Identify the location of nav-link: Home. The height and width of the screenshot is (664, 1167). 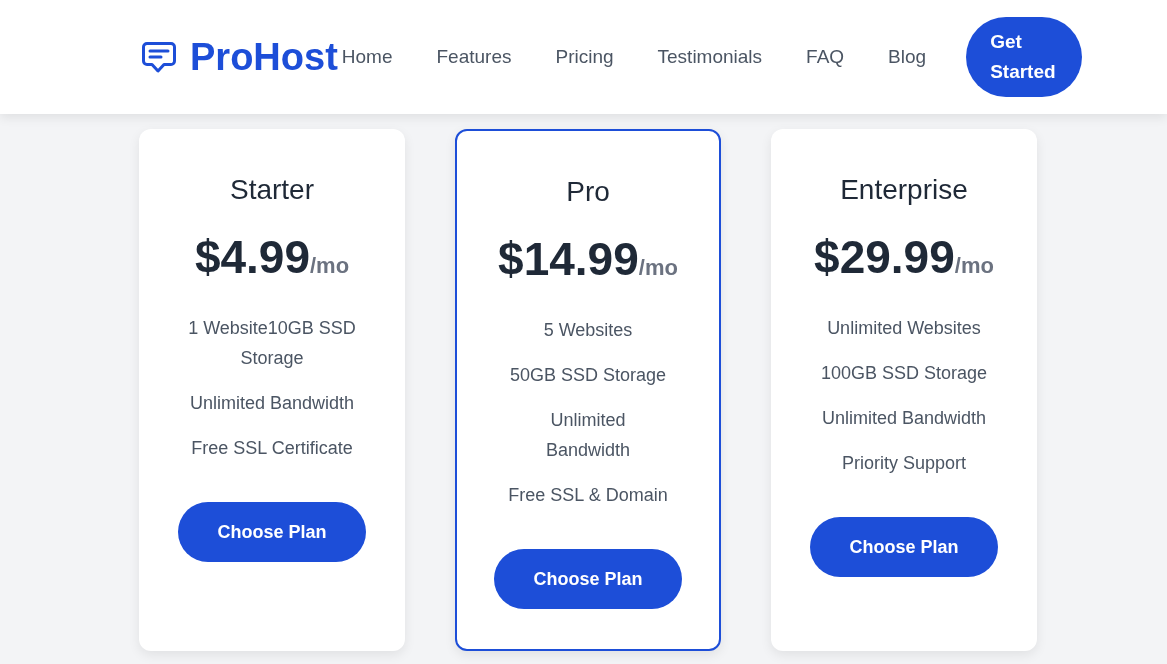
(367, 57).